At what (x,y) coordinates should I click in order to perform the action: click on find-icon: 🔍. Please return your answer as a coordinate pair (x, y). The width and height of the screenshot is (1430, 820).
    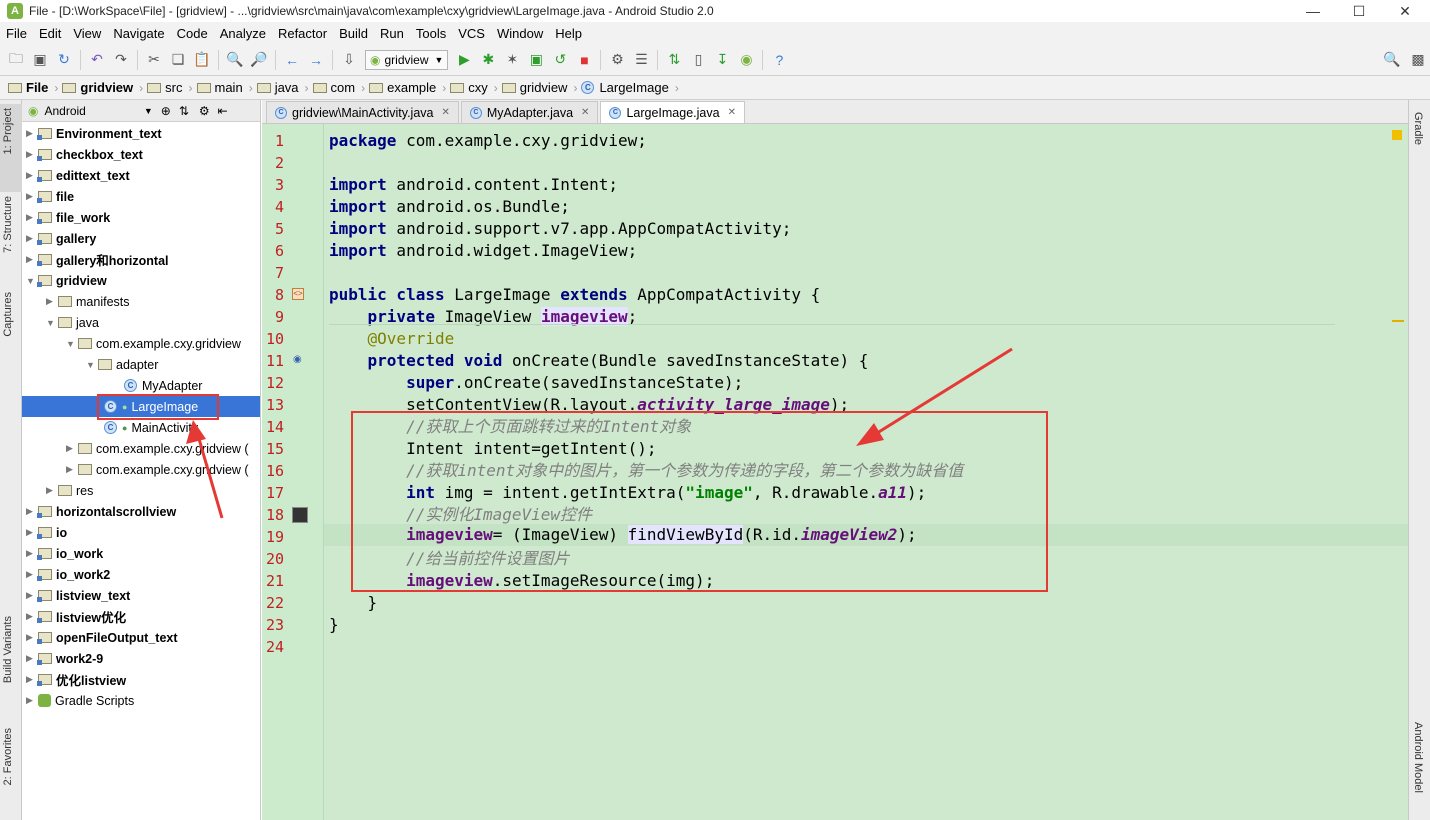
    Looking at the image, I should click on (235, 60).